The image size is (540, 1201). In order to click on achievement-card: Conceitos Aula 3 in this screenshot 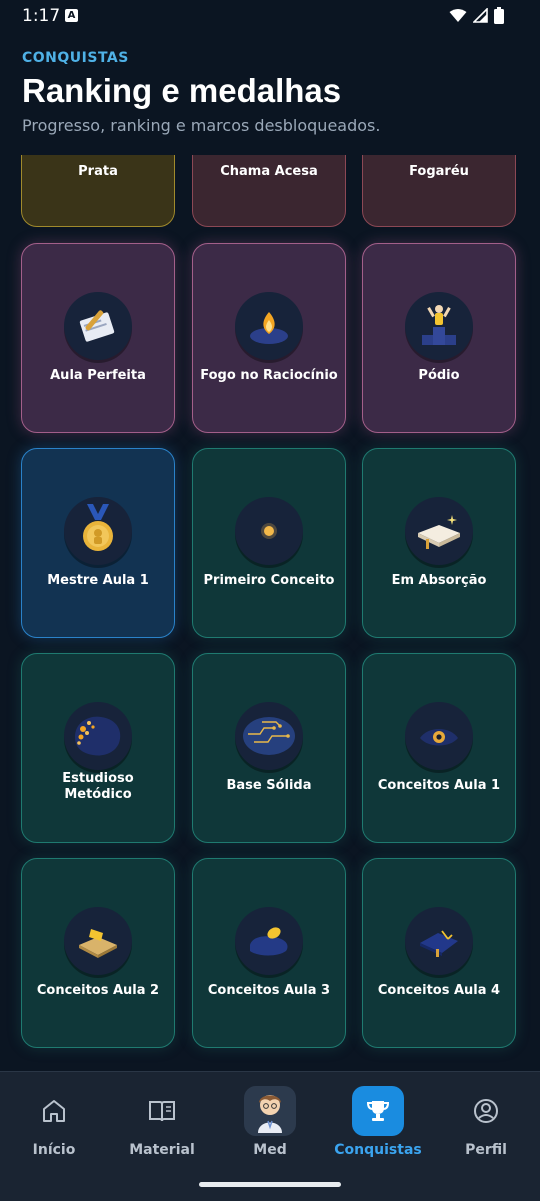, I will do `click(269, 953)`.